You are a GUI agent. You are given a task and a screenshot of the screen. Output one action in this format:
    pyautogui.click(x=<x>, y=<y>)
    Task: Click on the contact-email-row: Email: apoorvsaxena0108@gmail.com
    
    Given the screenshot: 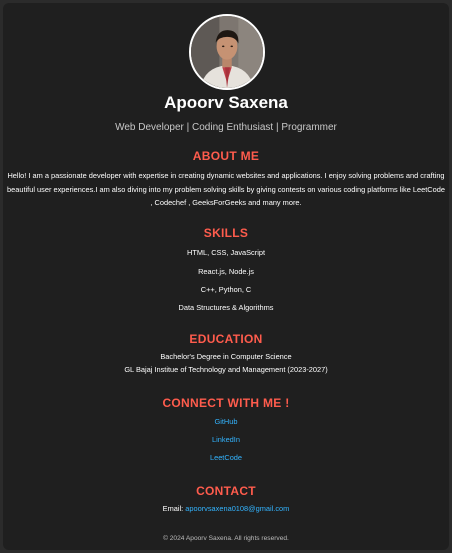 What is the action you would take?
    pyautogui.click(x=226, y=508)
    